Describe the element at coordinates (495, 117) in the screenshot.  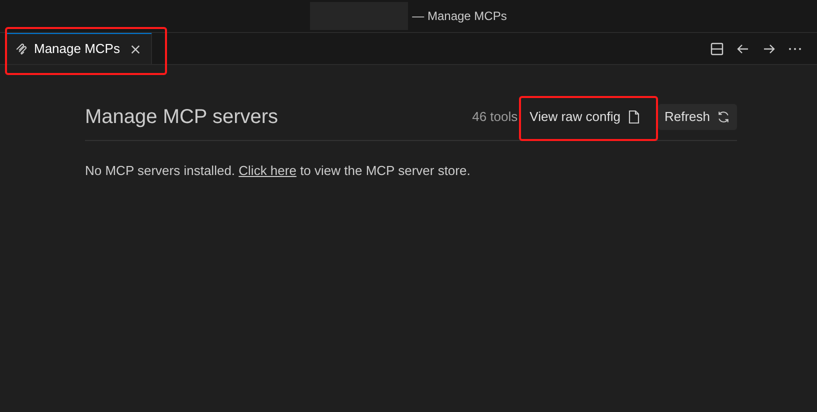
I see `tool-count: 46 tools` at that location.